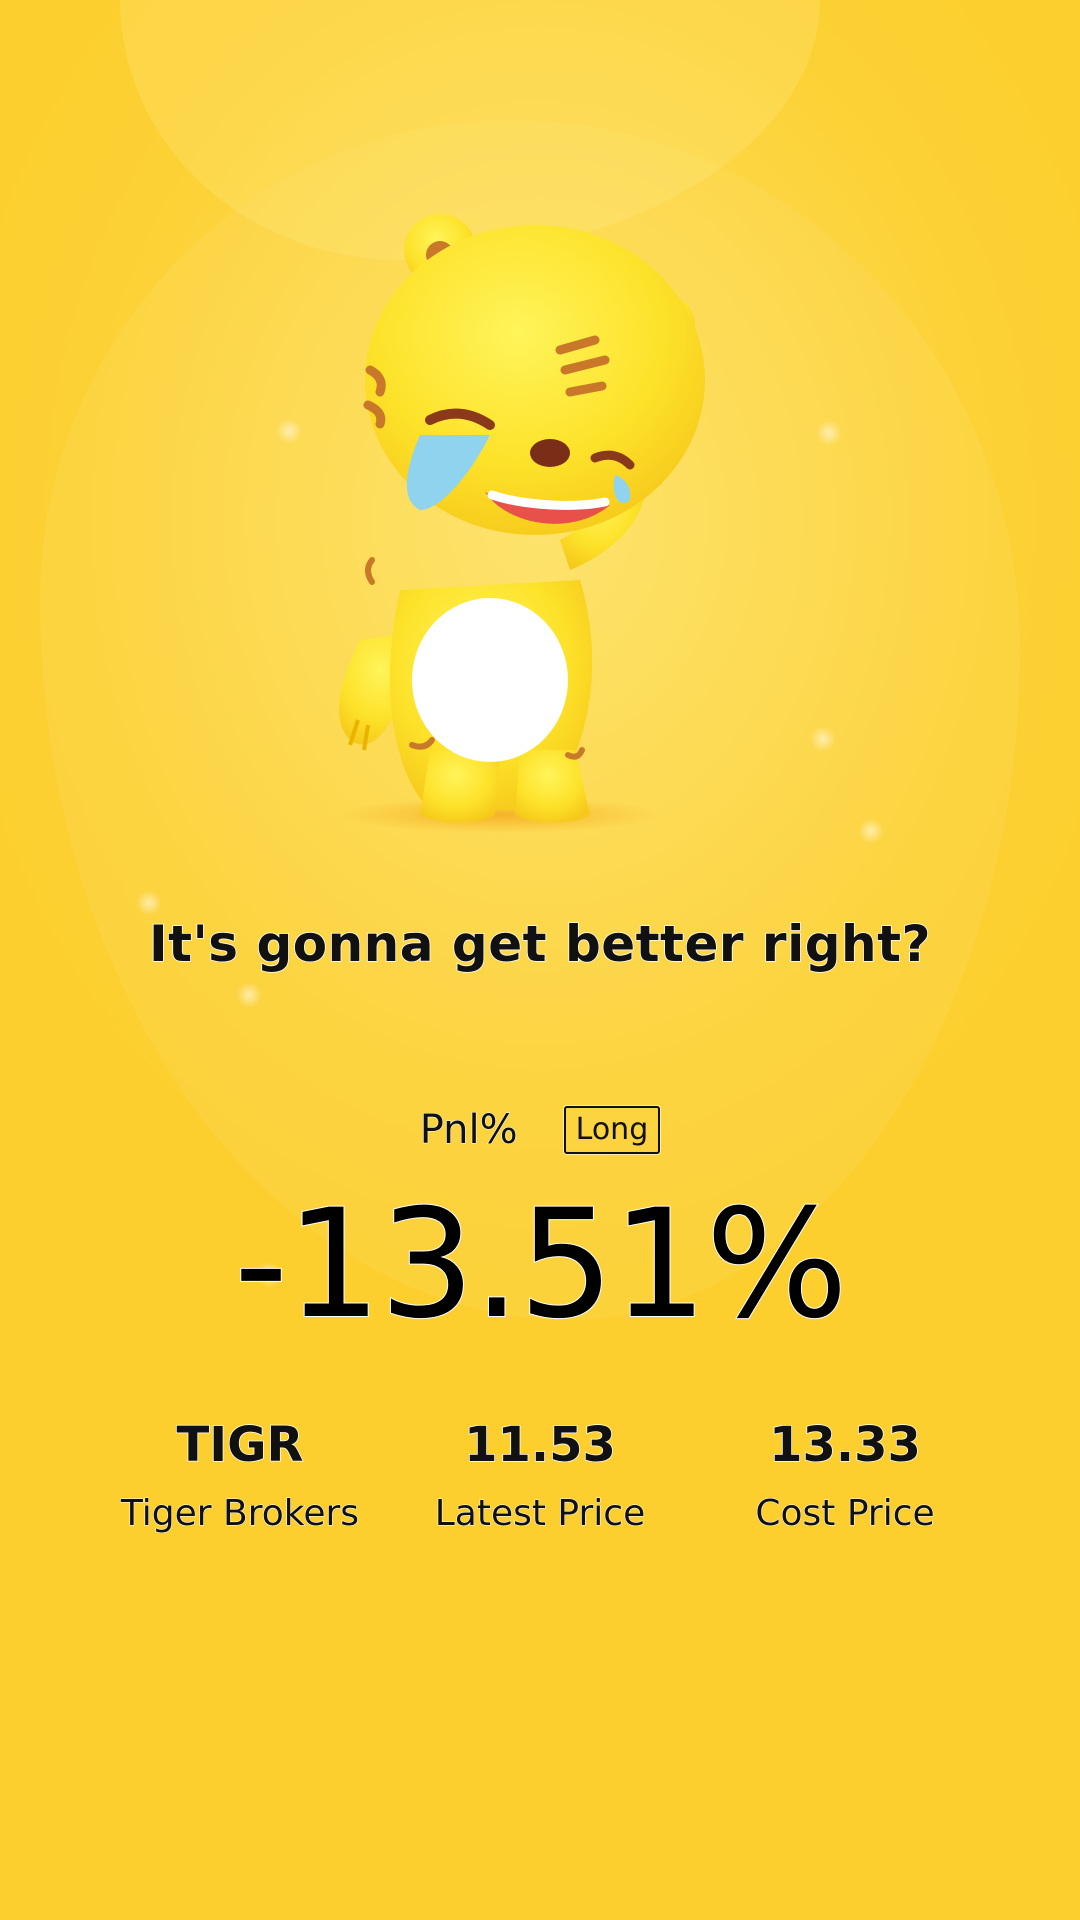 The image size is (1080, 1920). Describe the element at coordinates (540, 1514) in the screenshot. I see `latest-price-label: Latest Price` at that location.